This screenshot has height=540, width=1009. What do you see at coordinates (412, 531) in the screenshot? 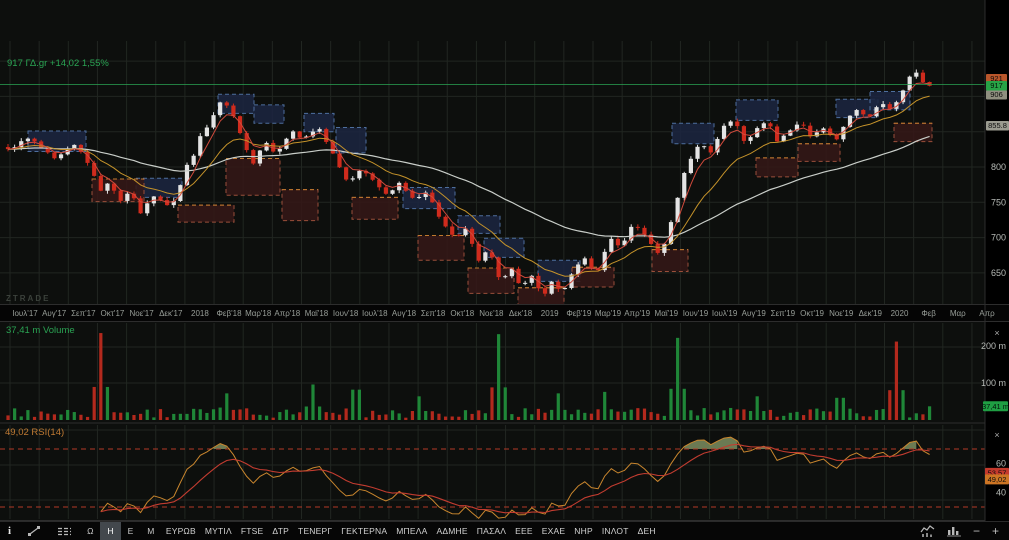
I see `ticker-item-ΜΠΕΛΑ: ΜΠΕΛΑ` at bounding box center [412, 531].